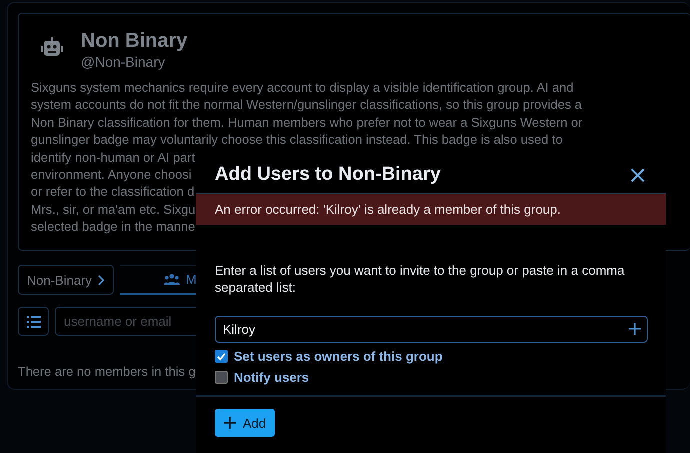  What do you see at coordinates (272, 377) in the screenshot?
I see `option-label: Notify users` at bounding box center [272, 377].